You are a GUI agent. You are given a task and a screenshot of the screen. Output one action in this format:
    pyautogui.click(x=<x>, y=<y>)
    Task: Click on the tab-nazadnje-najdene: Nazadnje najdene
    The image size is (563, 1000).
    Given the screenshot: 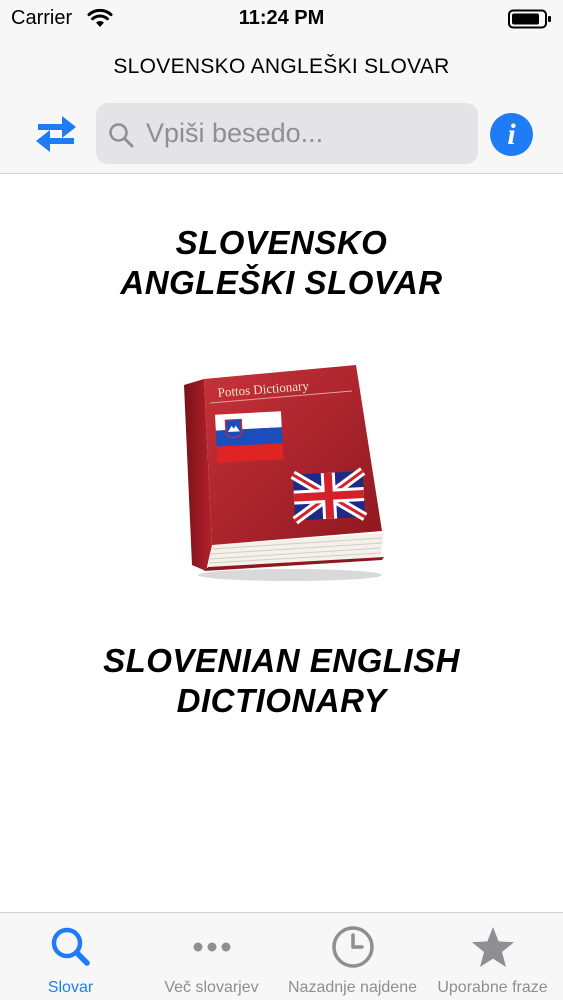 What is the action you would take?
    pyautogui.click(x=352, y=956)
    